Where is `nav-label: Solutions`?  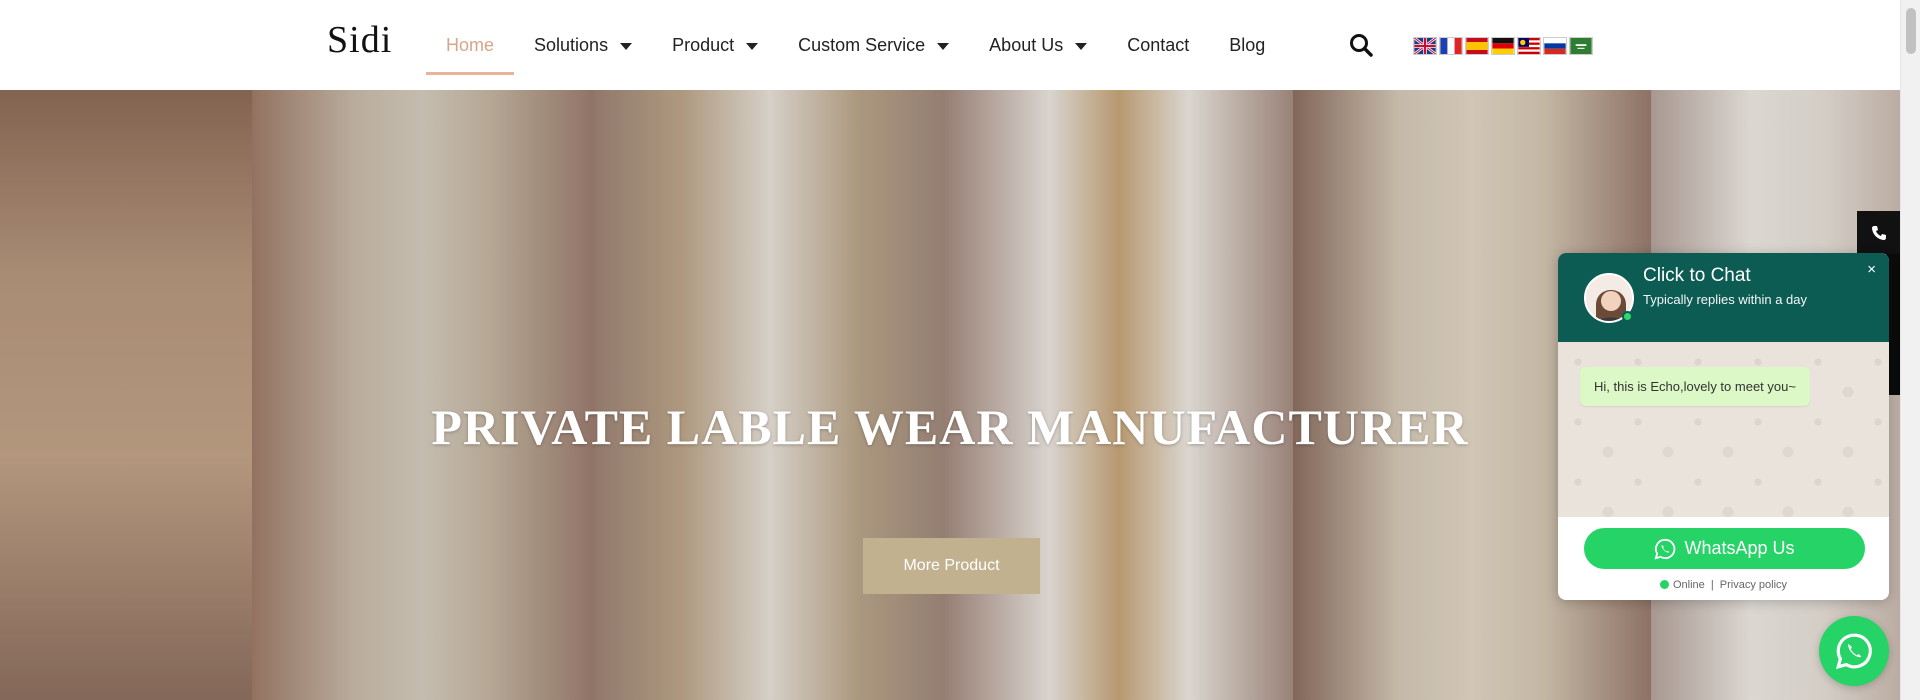
nav-label: Solutions is located at coordinates (571, 44).